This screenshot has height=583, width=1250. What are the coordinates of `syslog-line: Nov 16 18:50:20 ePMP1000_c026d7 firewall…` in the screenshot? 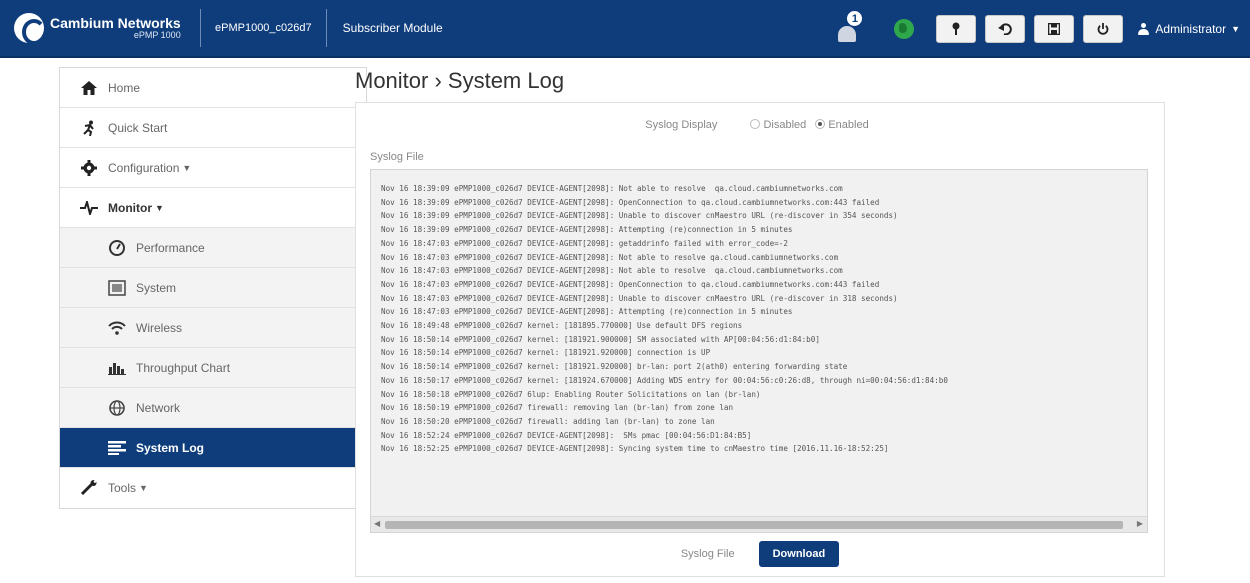 It's located at (548, 421).